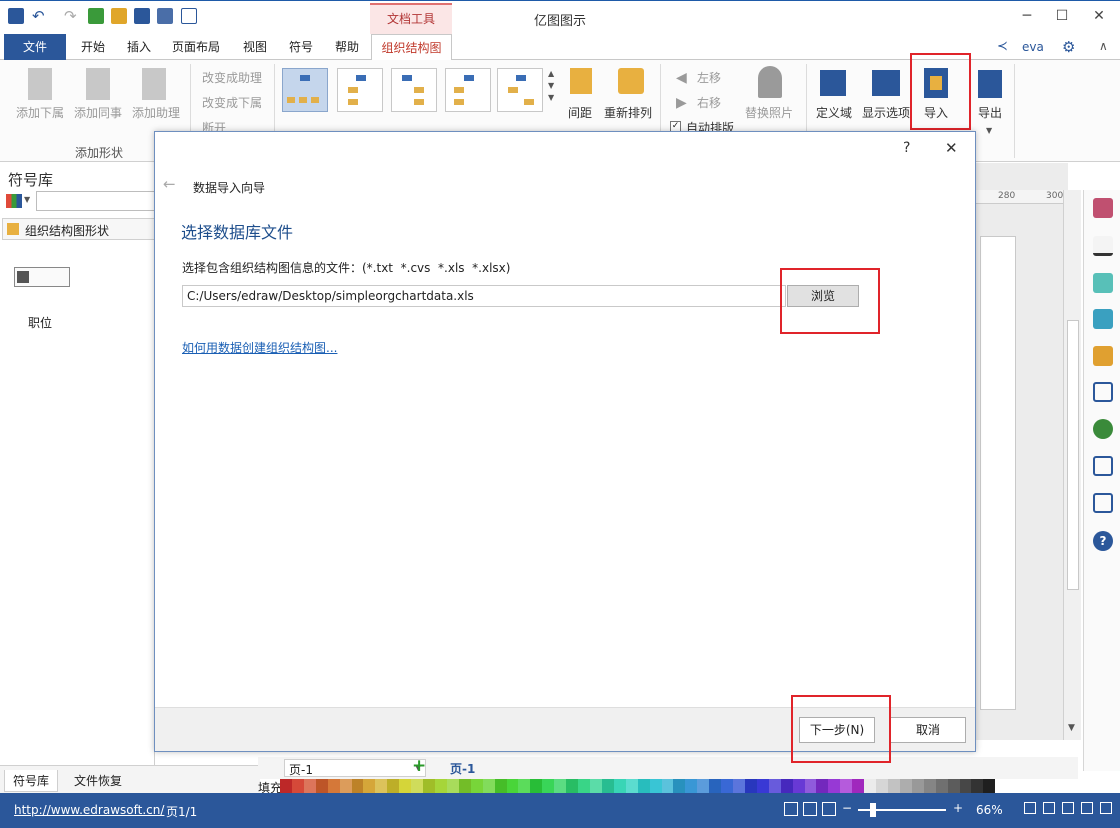 The height and width of the screenshot is (828, 1120). What do you see at coordinates (40, 112) in the screenshot?
I see `add-subordinate-button: 添加下属` at bounding box center [40, 112].